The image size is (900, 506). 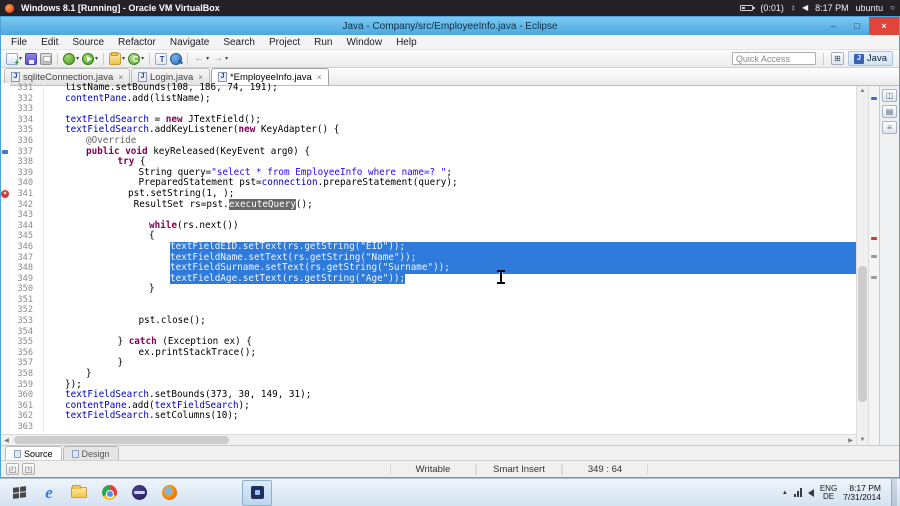 What do you see at coordinates (364, 42) in the screenshot?
I see `menu-window: Window` at bounding box center [364, 42].